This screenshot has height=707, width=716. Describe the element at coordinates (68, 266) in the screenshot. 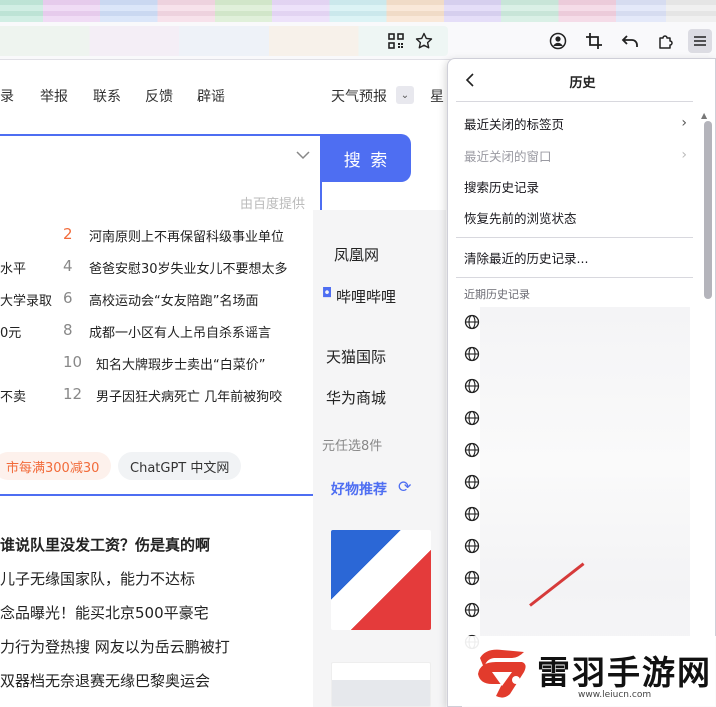

I see `hot-rank: 4` at that location.